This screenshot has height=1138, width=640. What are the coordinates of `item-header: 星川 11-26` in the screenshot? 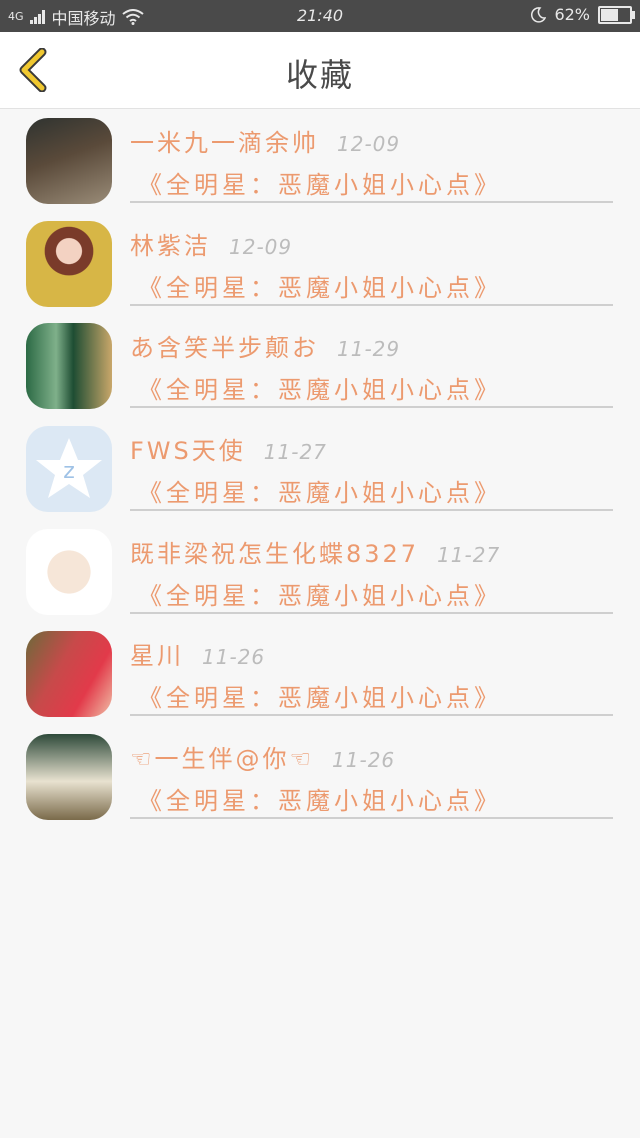 It's located at (197, 653).